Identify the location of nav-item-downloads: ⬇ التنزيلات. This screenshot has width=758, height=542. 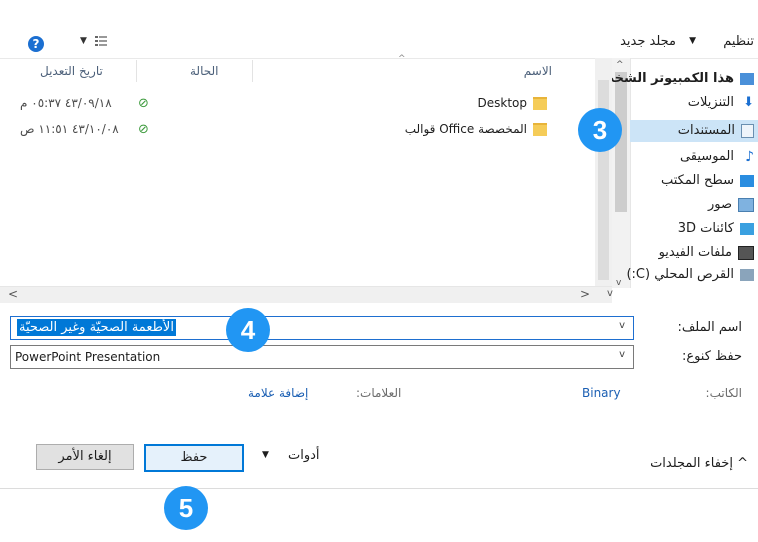
(721, 103).